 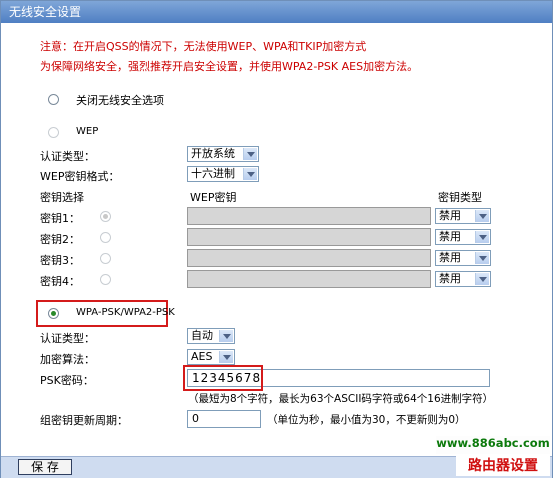 What do you see at coordinates (463, 279) in the screenshot?
I see `key4-type-select: 禁用` at bounding box center [463, 279].